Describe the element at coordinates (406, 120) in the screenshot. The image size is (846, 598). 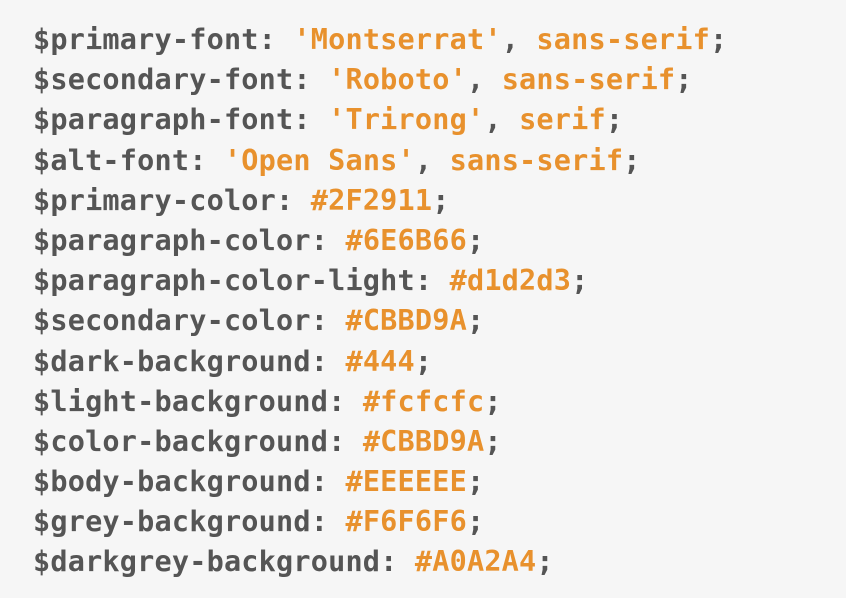
I see `variable-value: 'Trirong'` at that location.